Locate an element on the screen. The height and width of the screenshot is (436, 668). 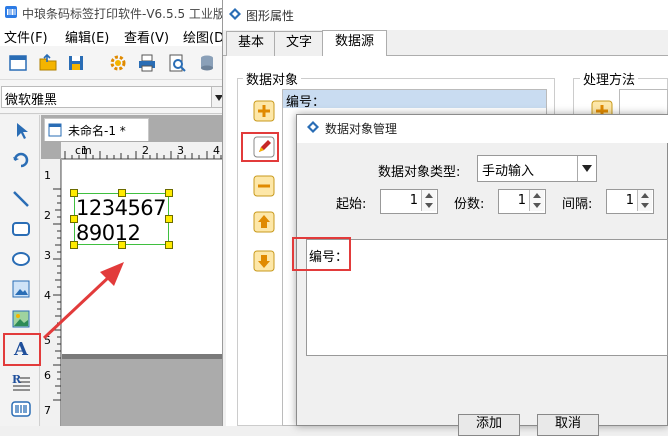
ruler-mark: 5 is located at coordinates (47, 340).